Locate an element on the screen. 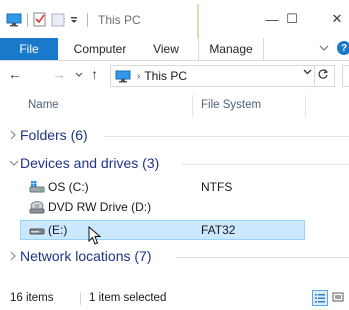  drive-row-e: (E:) FAT32 is located at coordinates (162, 230).